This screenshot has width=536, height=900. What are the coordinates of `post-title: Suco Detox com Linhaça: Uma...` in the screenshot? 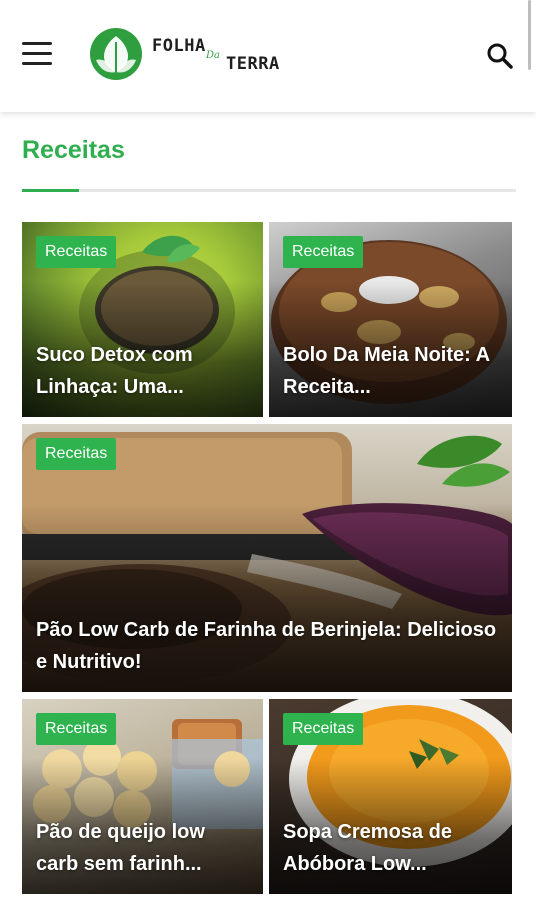 It's located at (143, 371).